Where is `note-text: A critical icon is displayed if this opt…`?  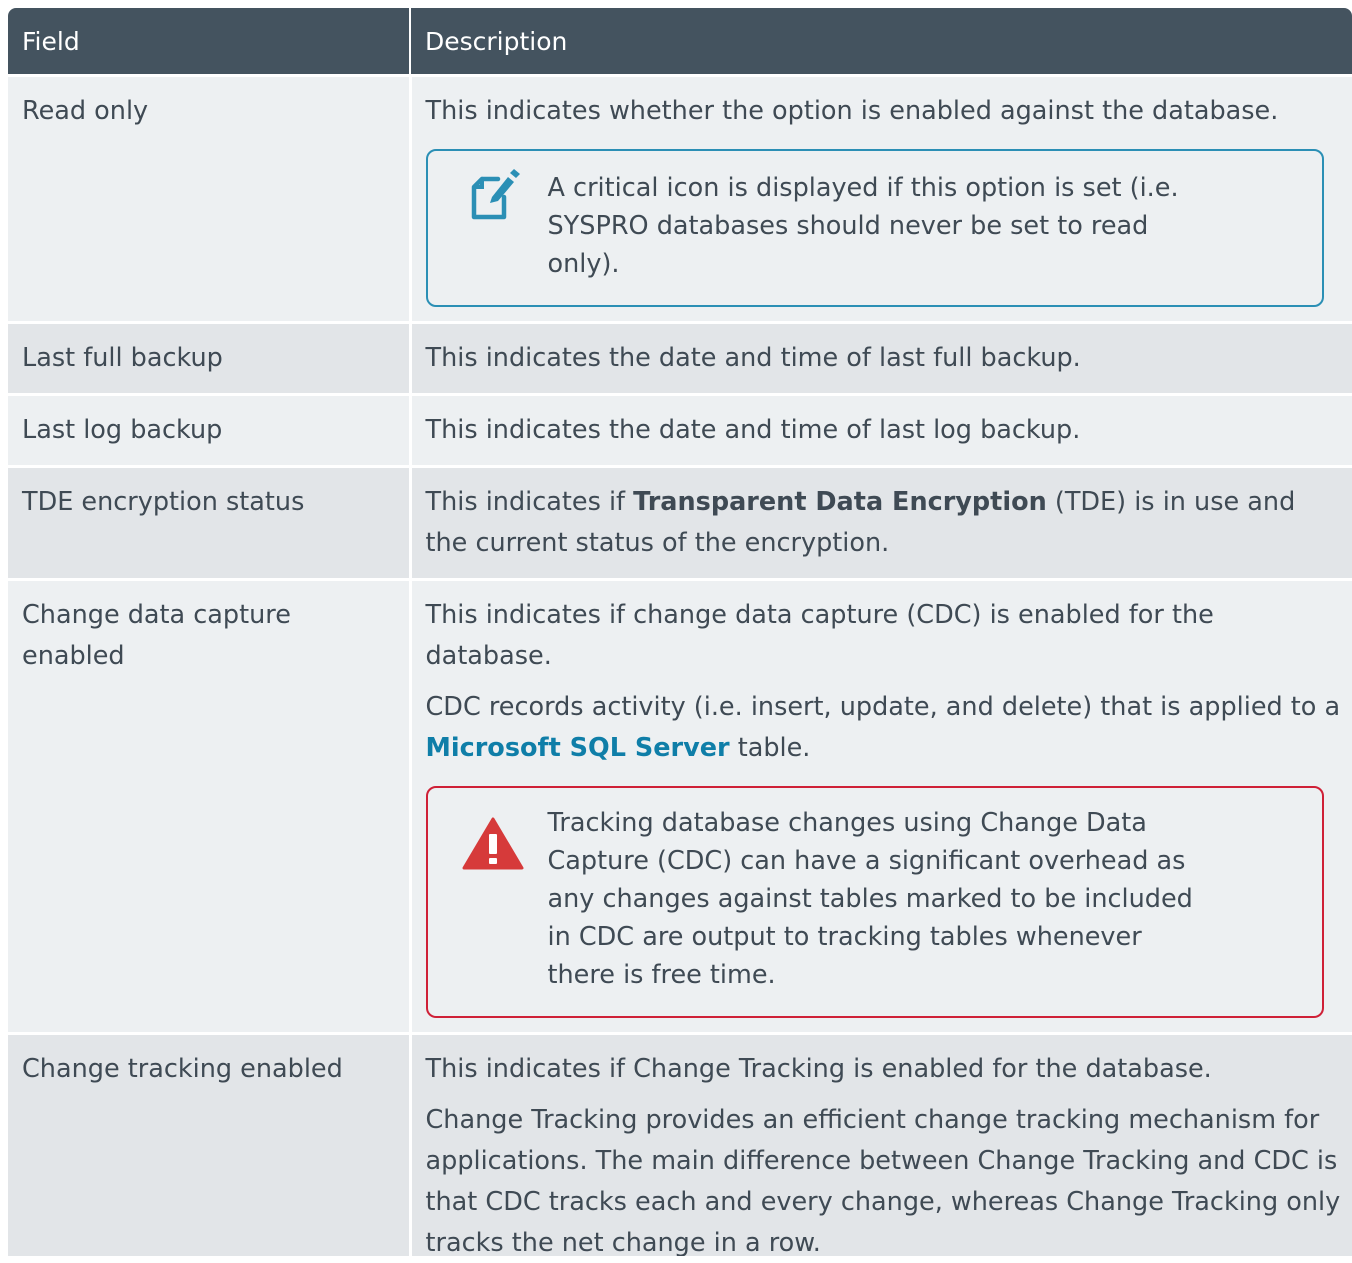 note-text: A critical icon is displayed if this opt… is located at coordinates (863, 226).